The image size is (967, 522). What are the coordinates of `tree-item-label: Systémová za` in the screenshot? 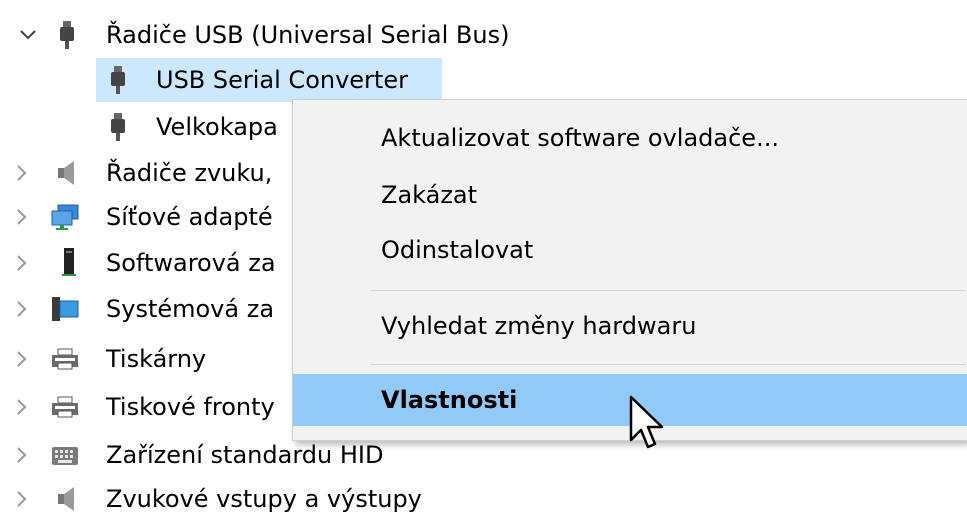 It's located at (190, 309).